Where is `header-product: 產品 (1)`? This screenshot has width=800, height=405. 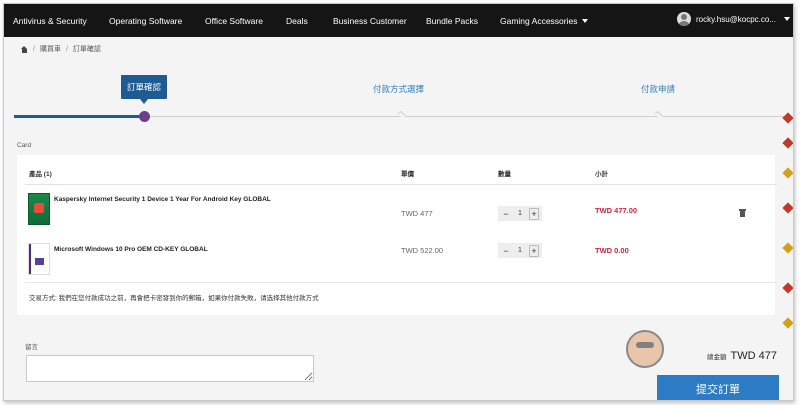 header-product: 產品 (1) is located at coordinates (40, 174).